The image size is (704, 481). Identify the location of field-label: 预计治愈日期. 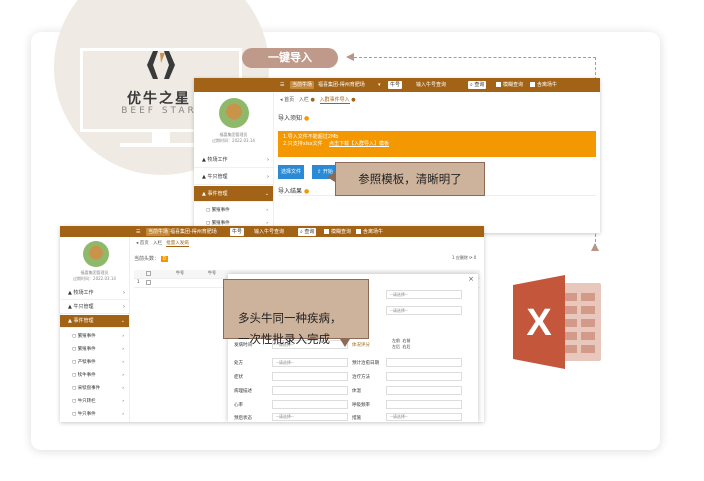
(365, 363).